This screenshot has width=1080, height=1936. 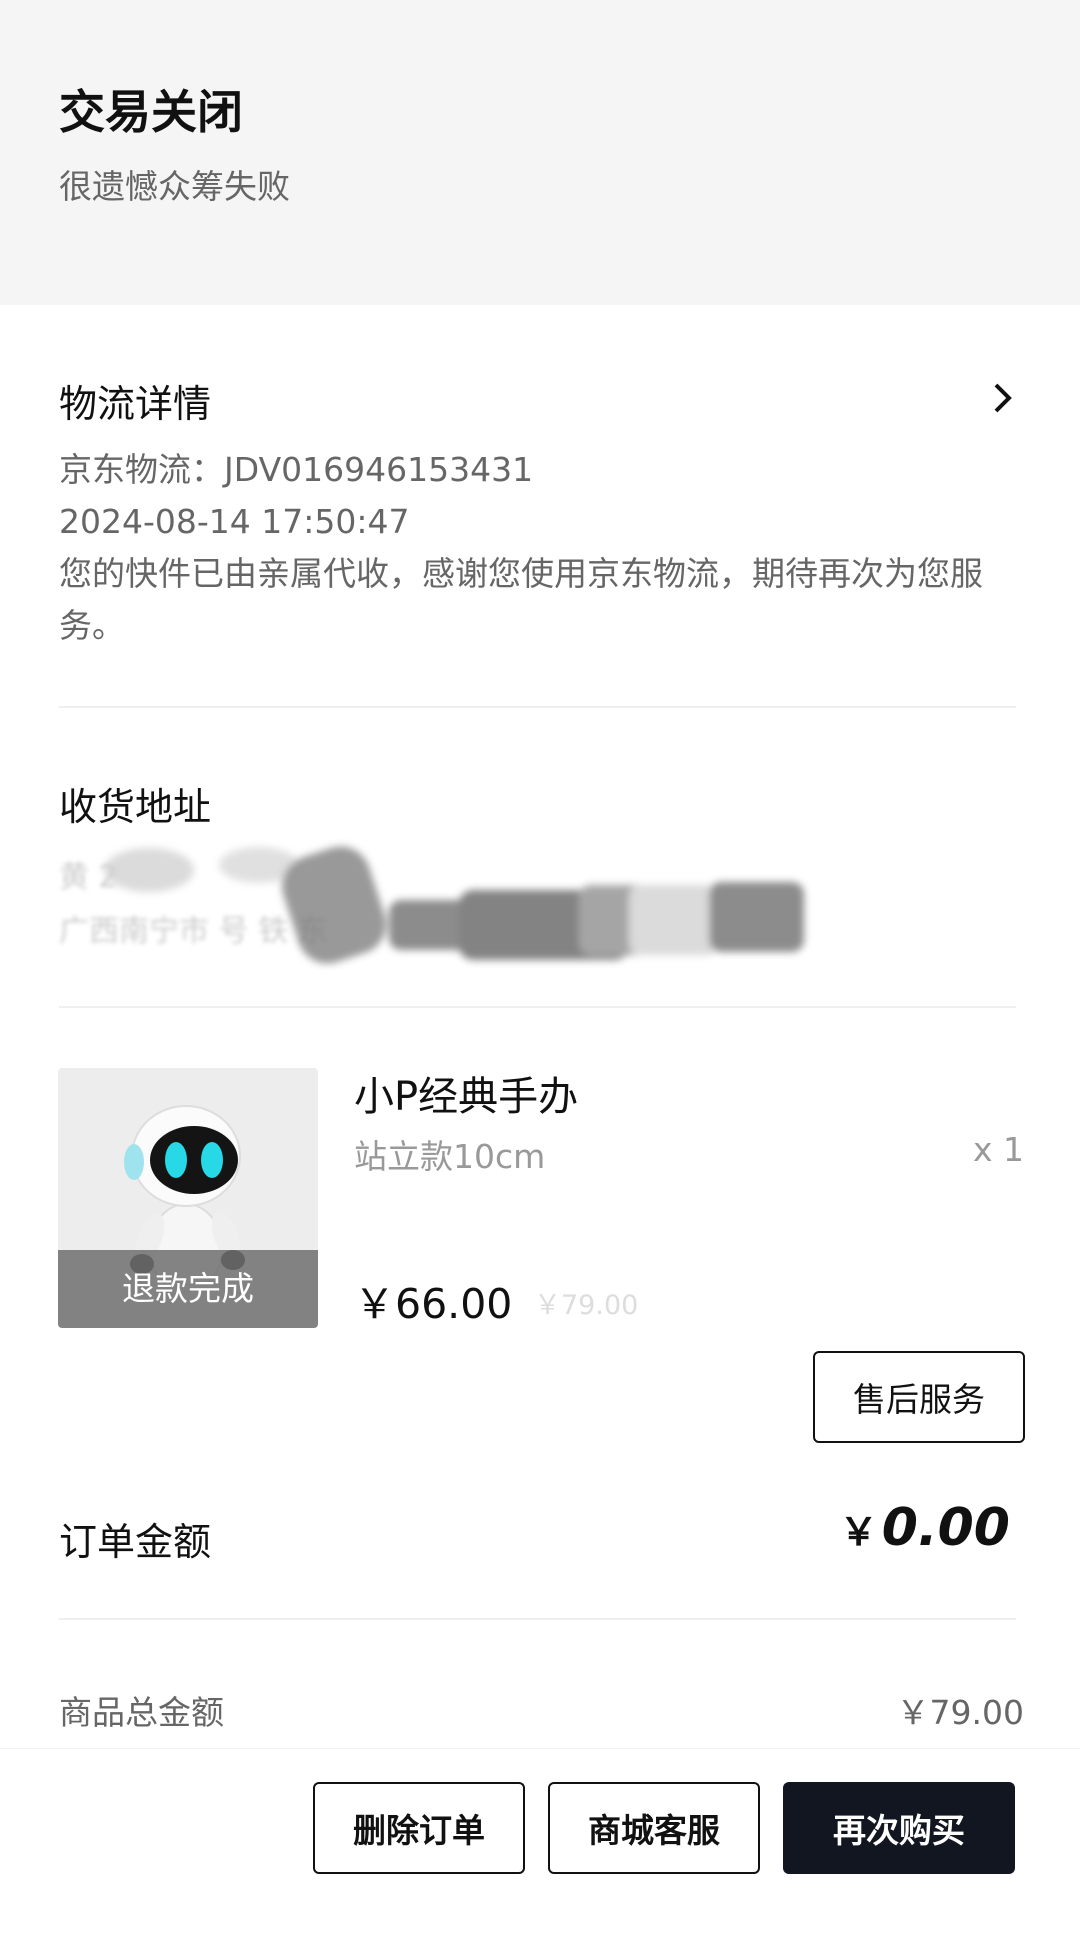 I want to click on product-original-price: ￥79.00, so click(x=586, y=1305).